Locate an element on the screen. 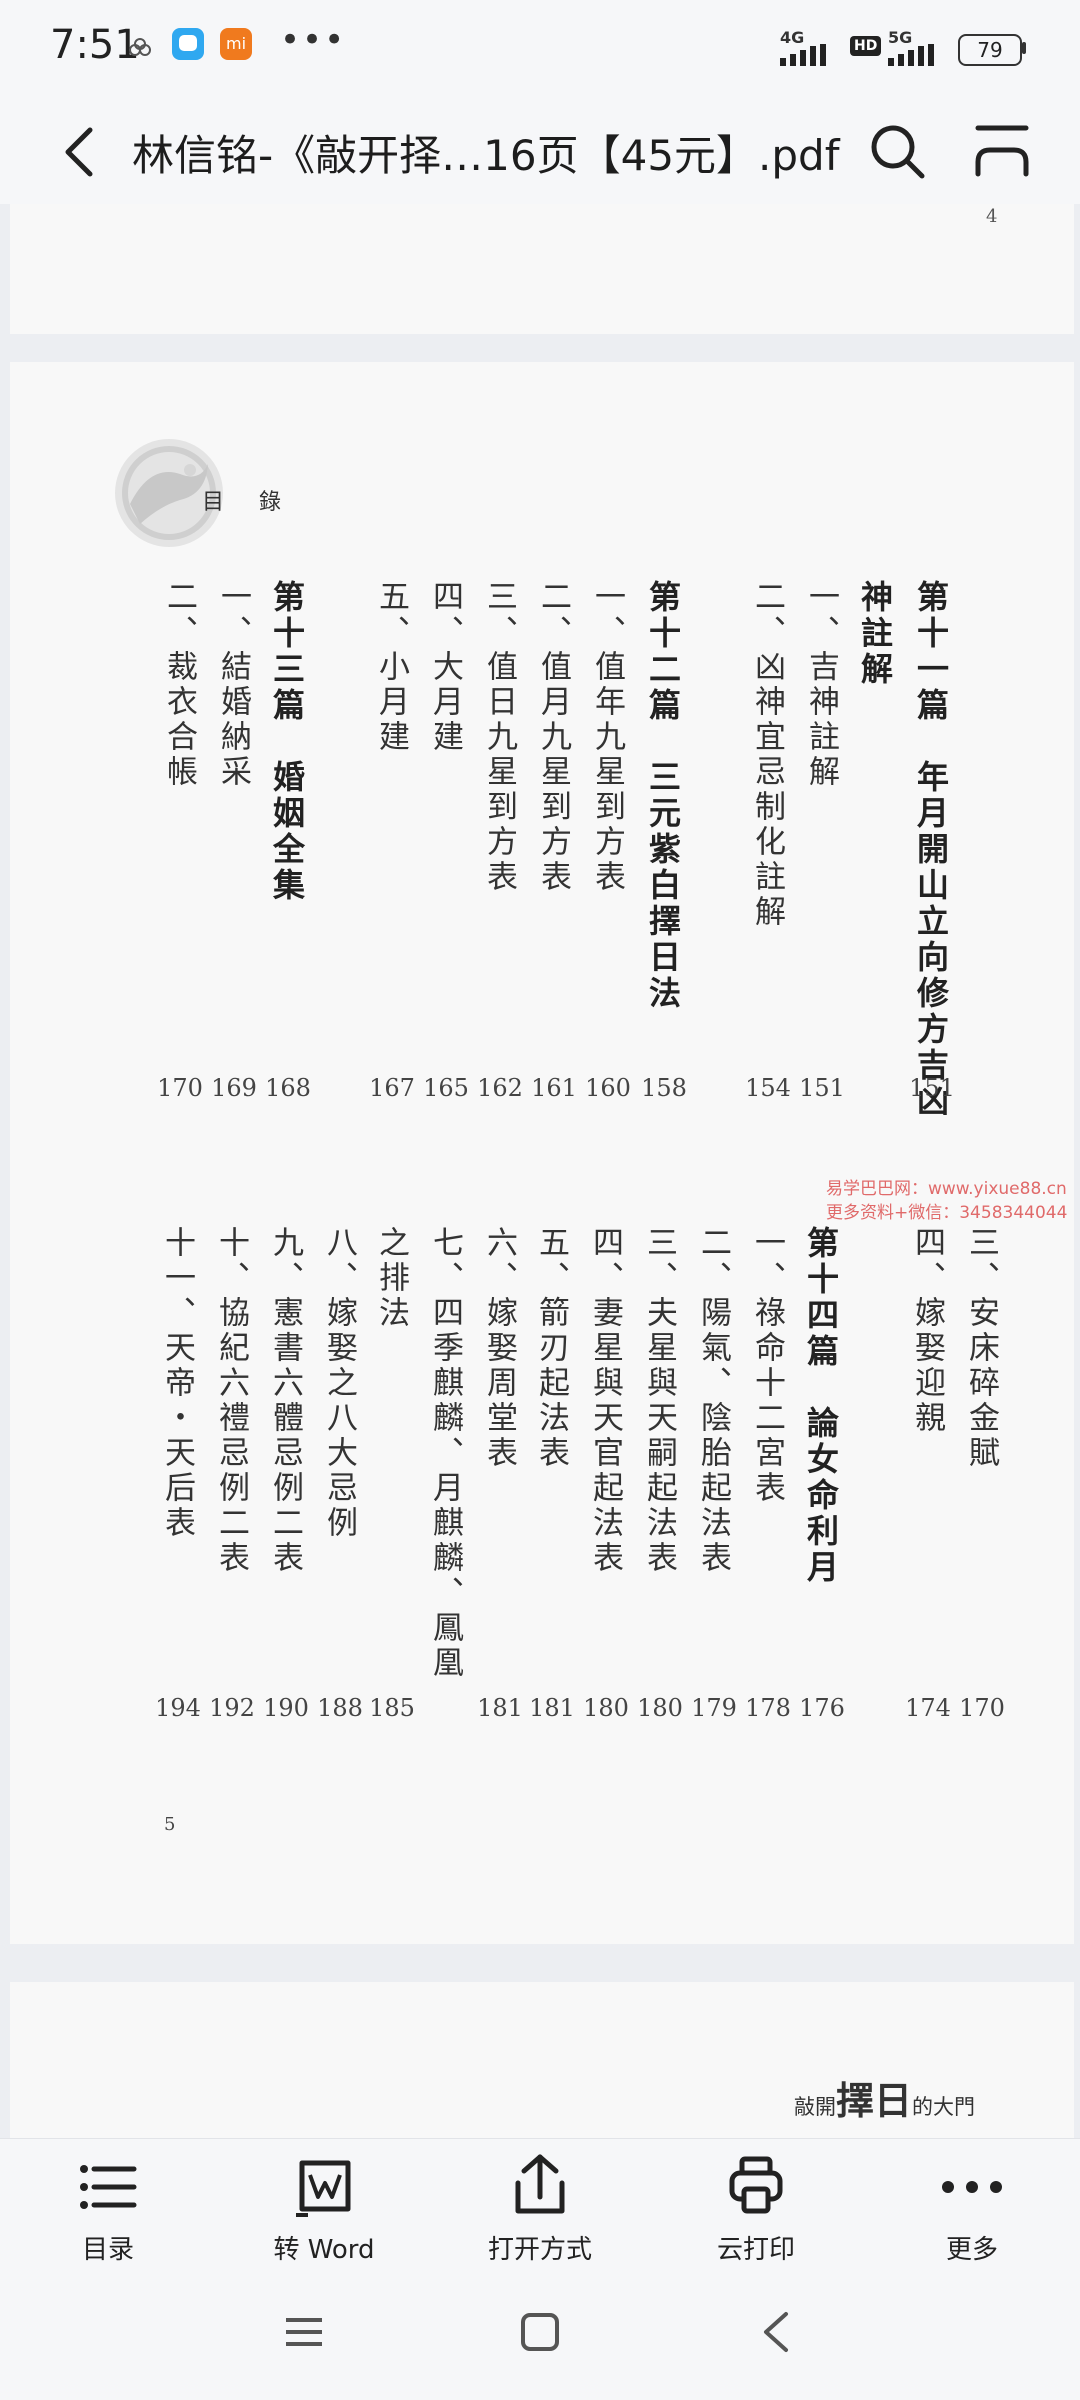 The height and width of the screenshot is (2400, 1080). search-icon is located at coordinates (897, 151).